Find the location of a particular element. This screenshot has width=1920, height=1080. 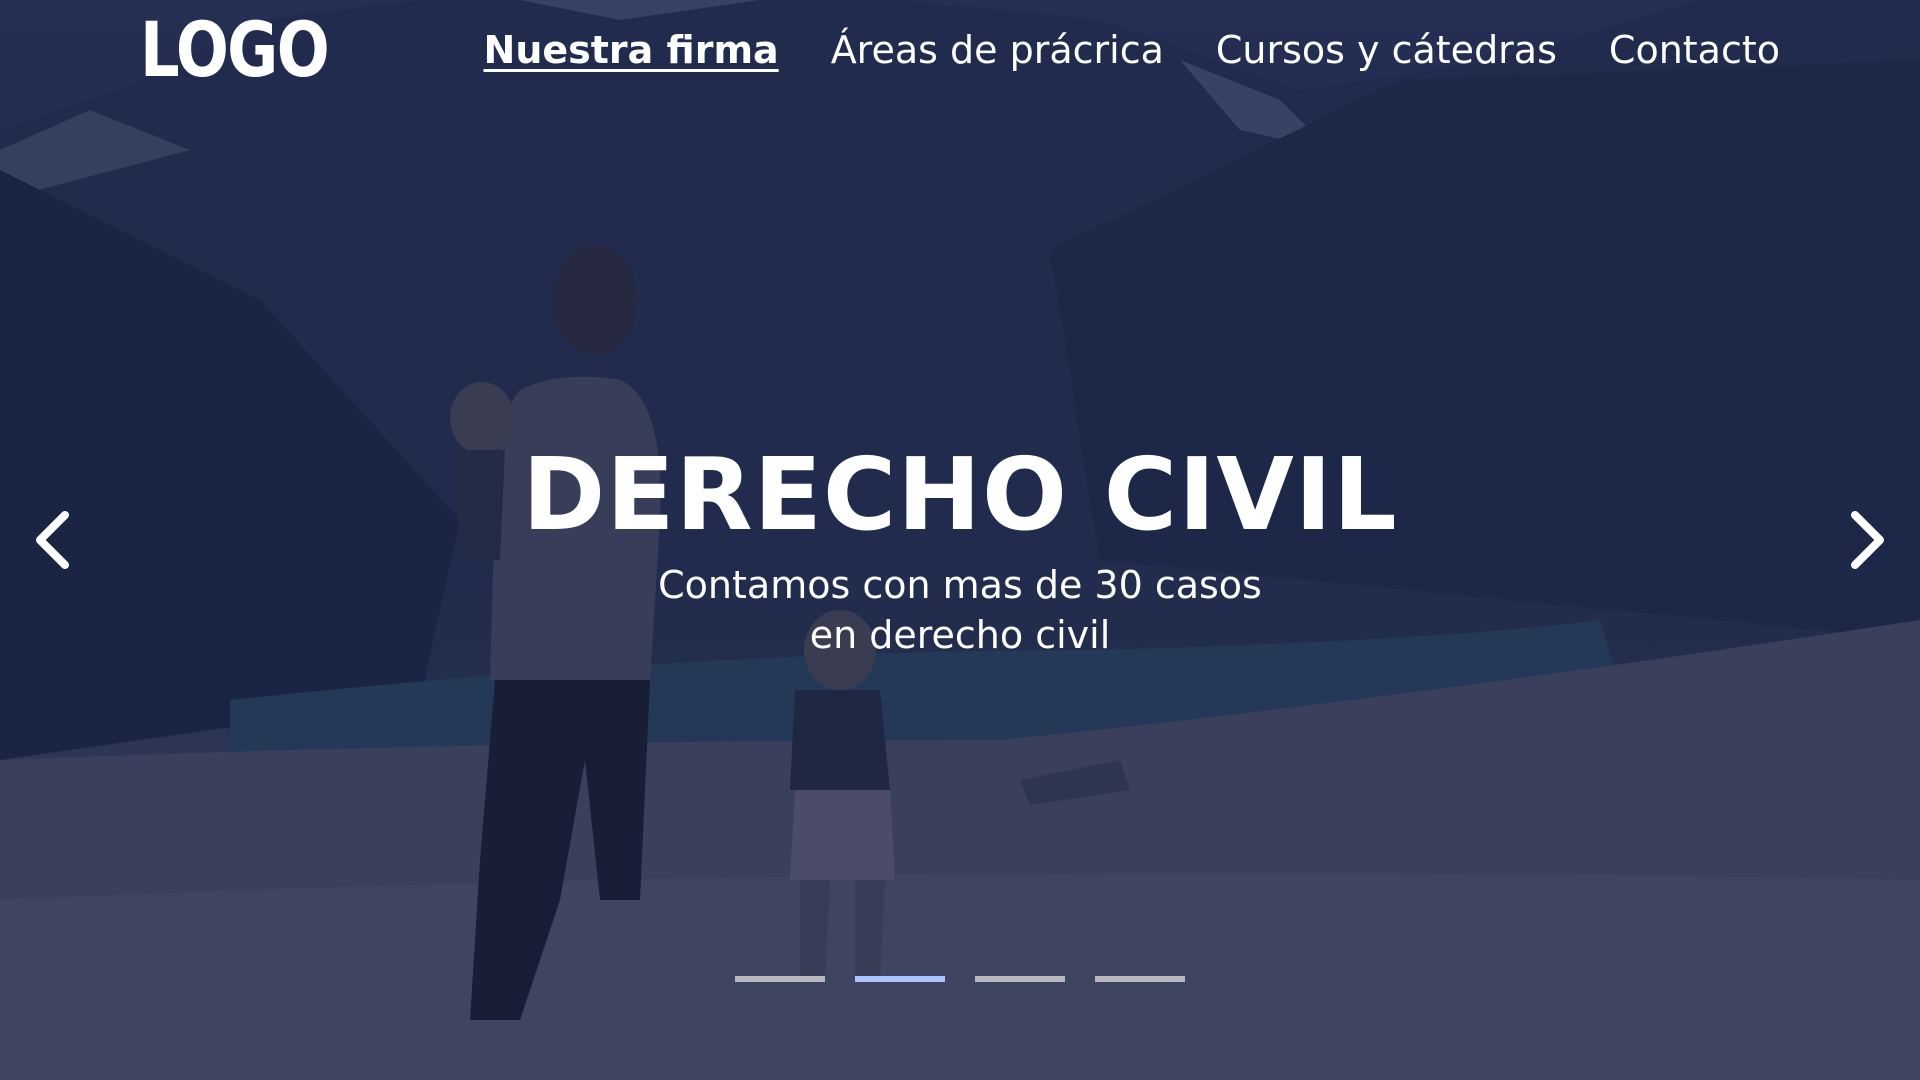

nav-item-cursos-y-catedras: Cursos y cátedras is located at coordinates (1386, 50).